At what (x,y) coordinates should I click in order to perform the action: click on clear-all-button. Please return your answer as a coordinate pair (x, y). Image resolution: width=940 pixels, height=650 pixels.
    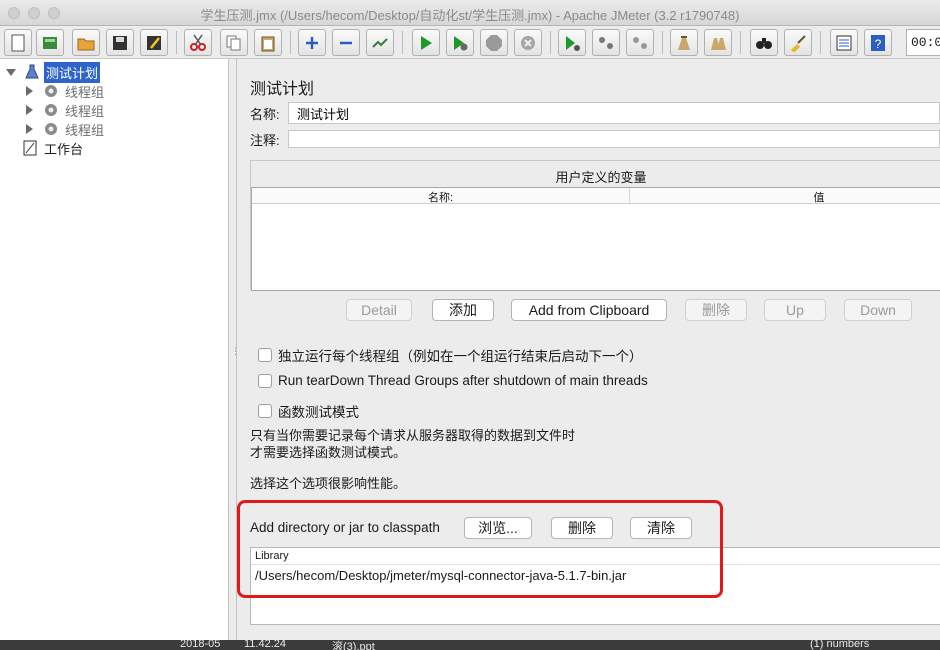
    Looking at the image, I should click on (718, 42).